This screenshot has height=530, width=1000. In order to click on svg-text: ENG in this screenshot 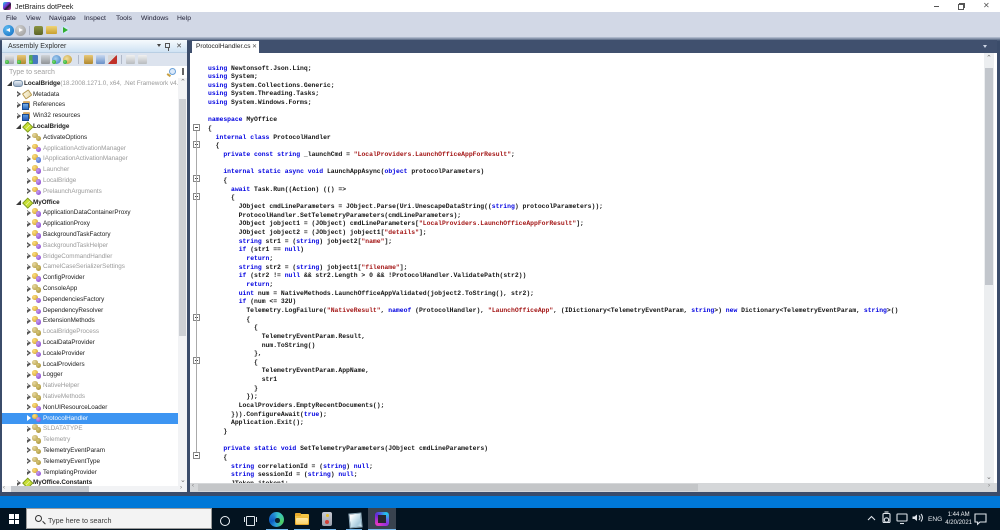, I will do `click(935, 519)`.